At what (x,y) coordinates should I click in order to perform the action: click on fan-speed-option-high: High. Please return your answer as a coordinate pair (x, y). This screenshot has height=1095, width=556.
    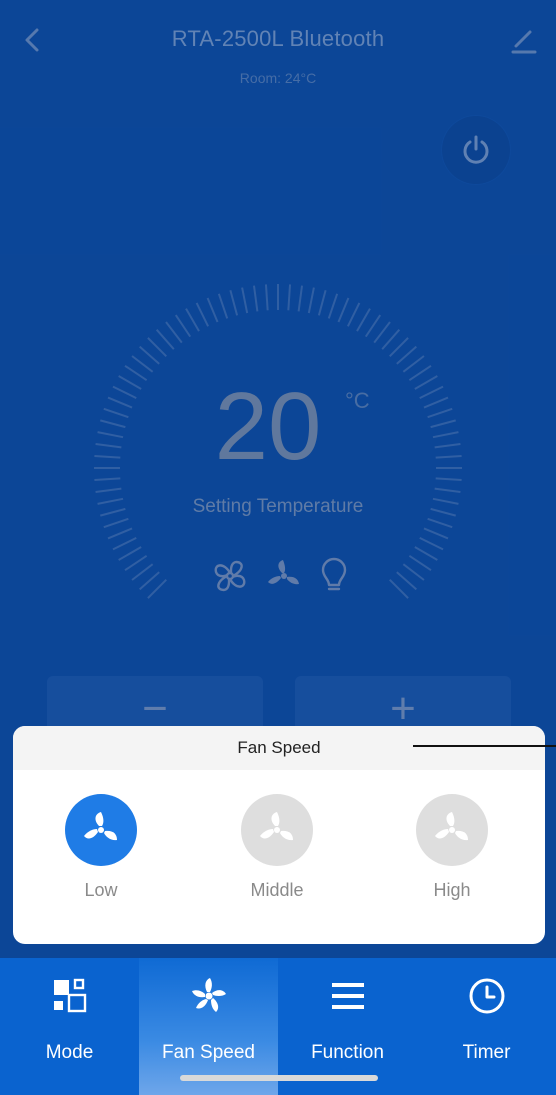
    Looking at the image, I should click on (452, 859).